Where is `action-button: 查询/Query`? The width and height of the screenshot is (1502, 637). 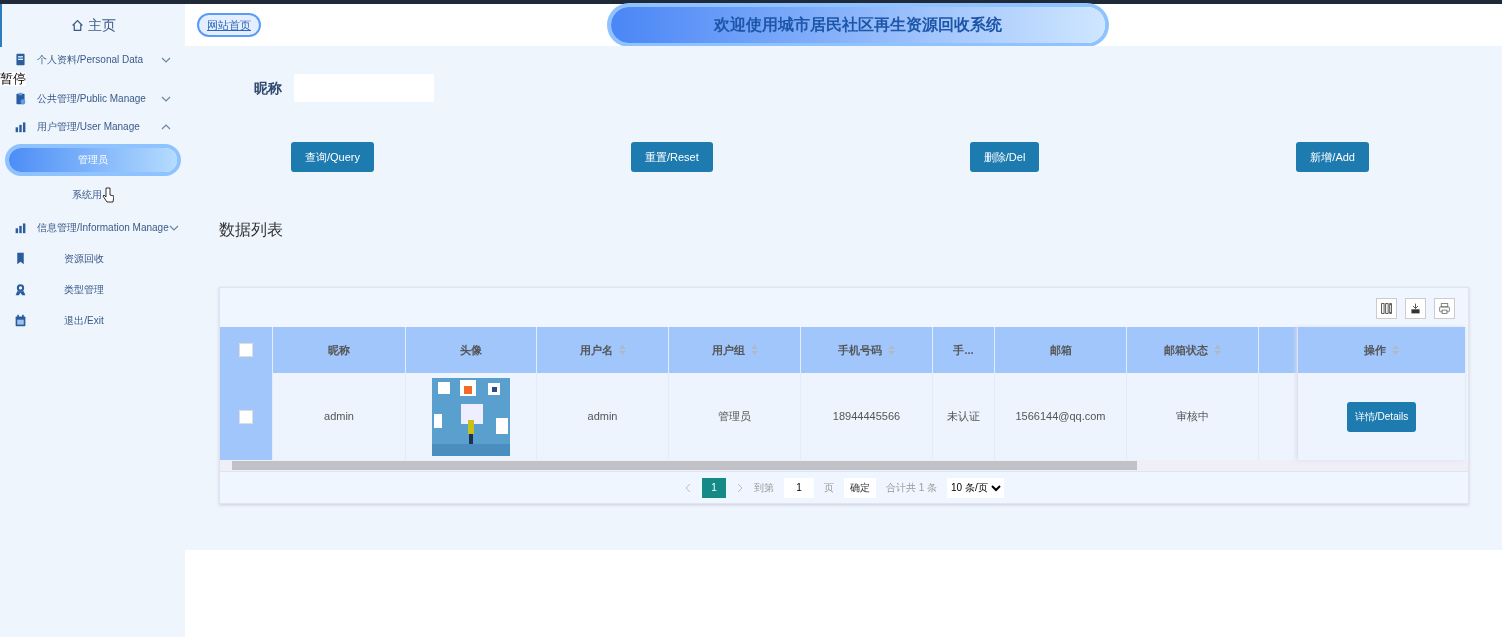
action-button: 查询/Query is located at coordinates (332, 157).